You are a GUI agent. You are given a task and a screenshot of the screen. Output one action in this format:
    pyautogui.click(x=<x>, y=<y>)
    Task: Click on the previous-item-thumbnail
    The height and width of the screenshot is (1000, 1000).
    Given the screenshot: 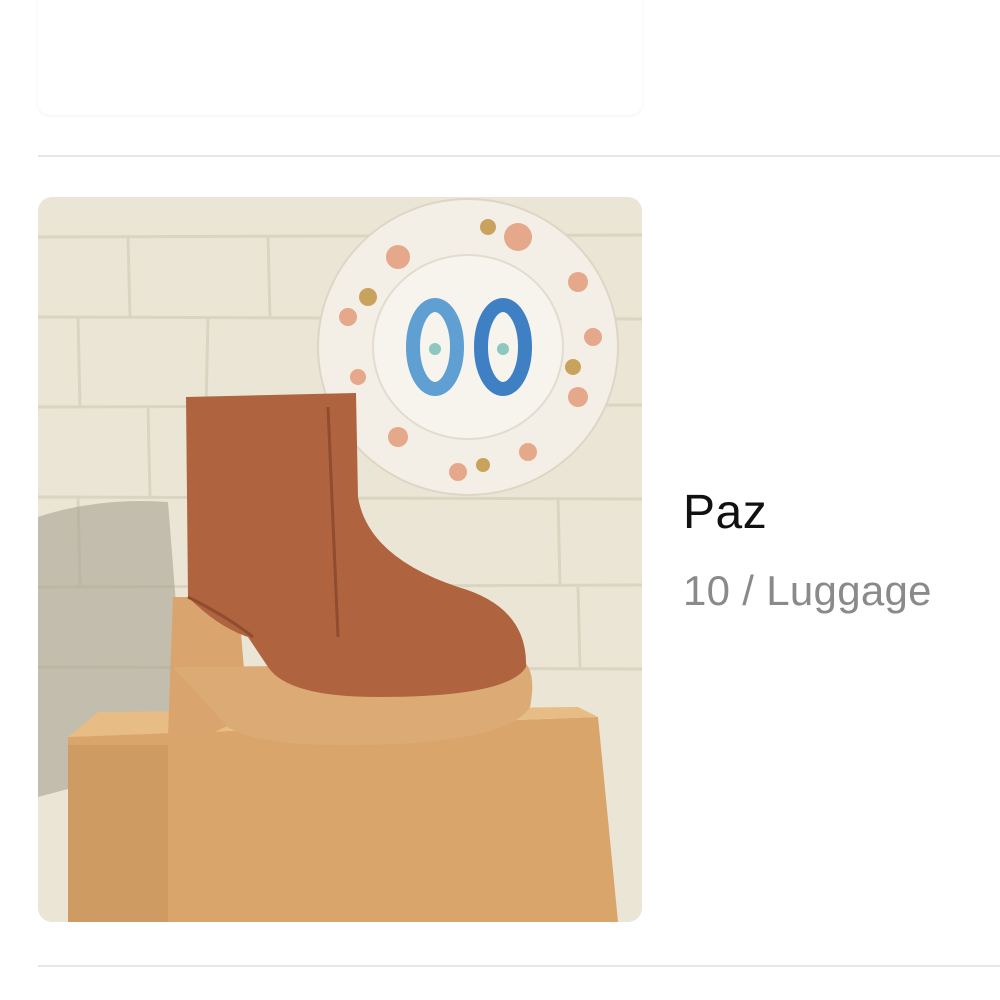 What is the action you would take?
    pyautogui.click(x=340, y=57)
    